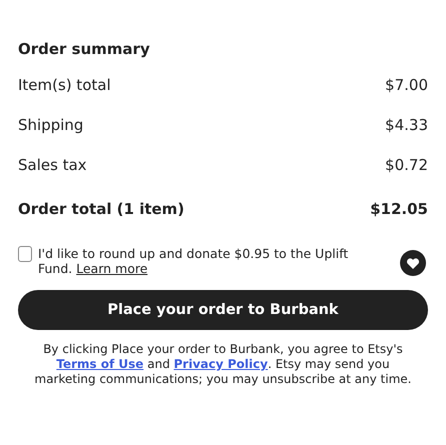 Image resolution: width=446 pixels, height=445 pixels. Describe the element at coordinates (406, 125) in the screenshot. I see `summary-amount: $4.33` at that location.